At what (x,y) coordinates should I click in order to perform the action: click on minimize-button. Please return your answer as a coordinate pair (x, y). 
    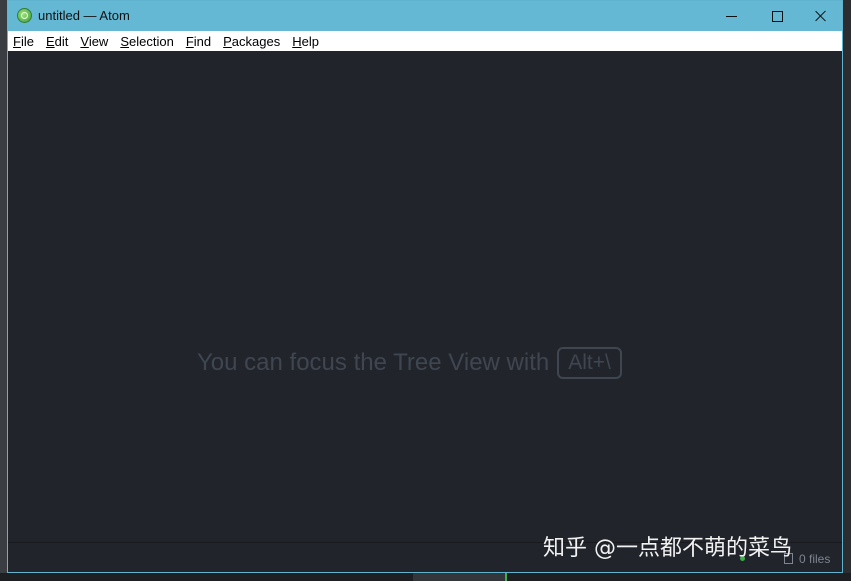
    Looking at the image, I should click on (731, 16).